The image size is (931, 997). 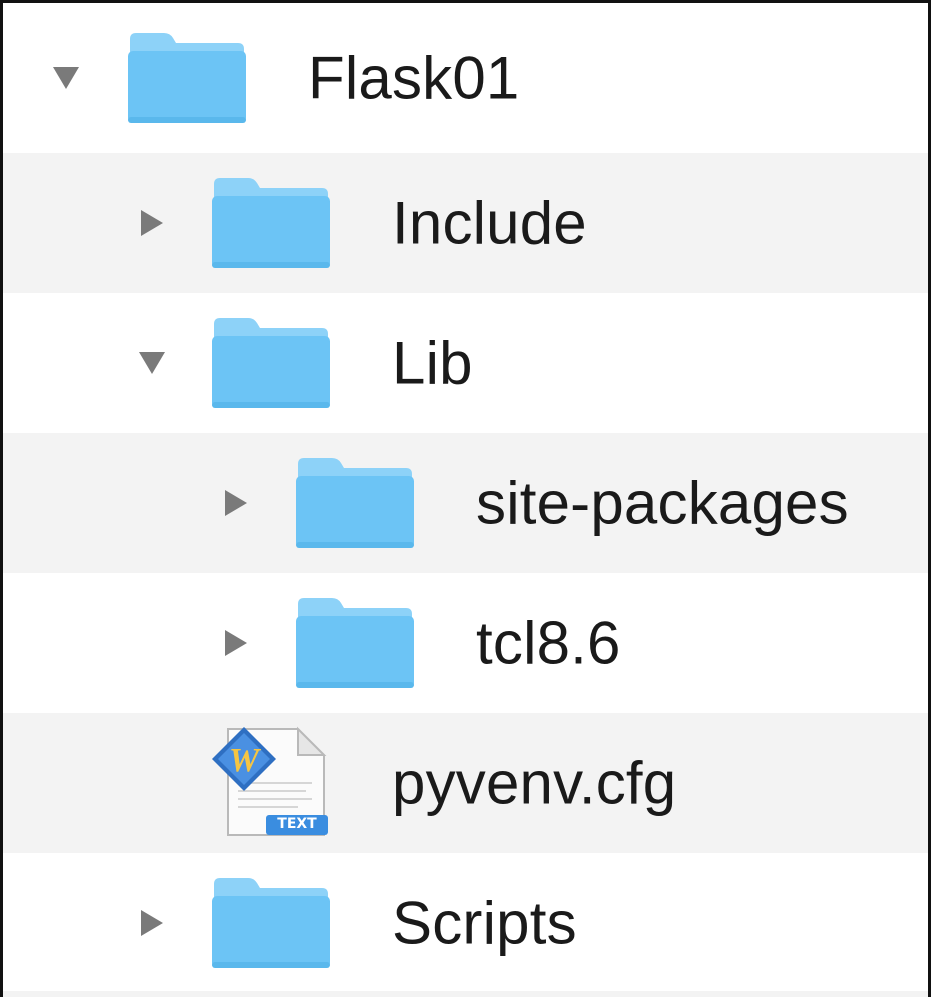 I want to click on tree-row-label: site-packages, so click(x=662, y=503).